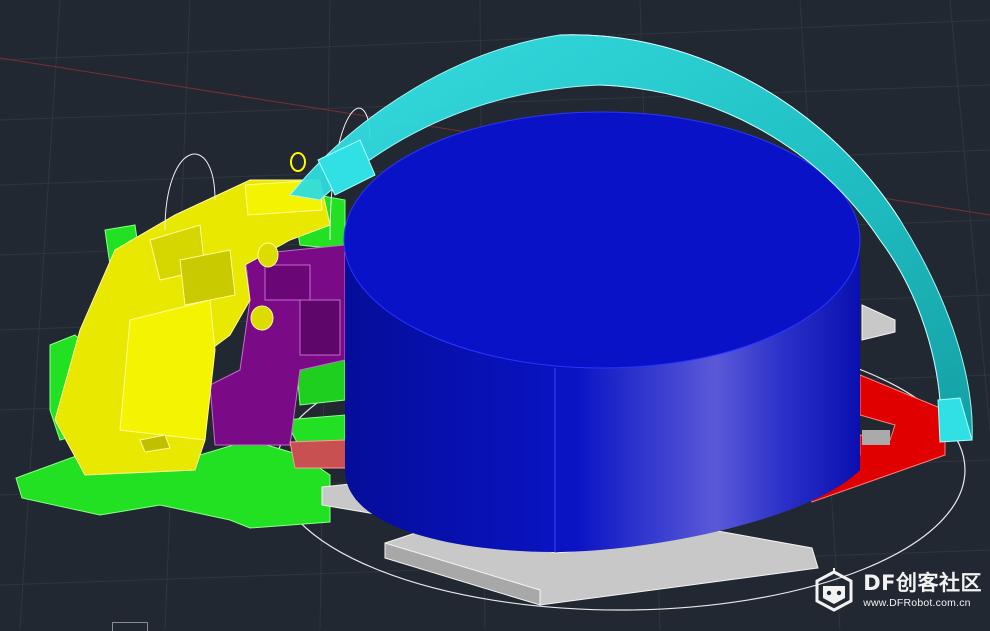 This screenshot has width=990, height=631. I want to click on watermark: DF创客社区 www.DFRobot.com.cn, so click(896, 591).